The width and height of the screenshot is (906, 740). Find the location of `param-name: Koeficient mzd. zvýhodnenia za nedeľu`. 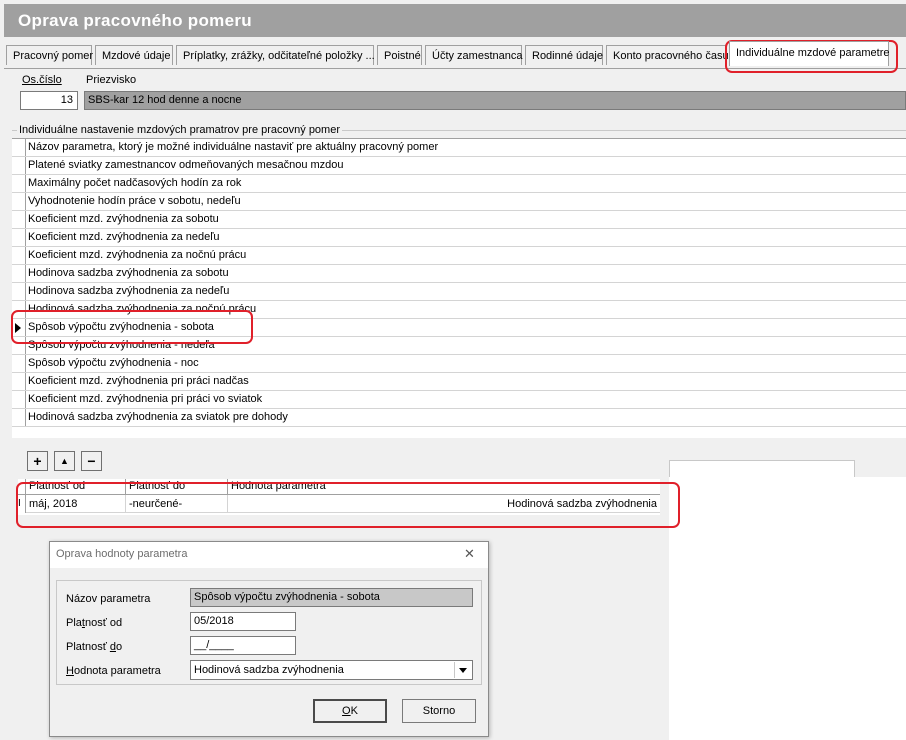

param-name: Koeficient mzd. zvýhodnenia za nedeľu is located at coordinates (124, 237).